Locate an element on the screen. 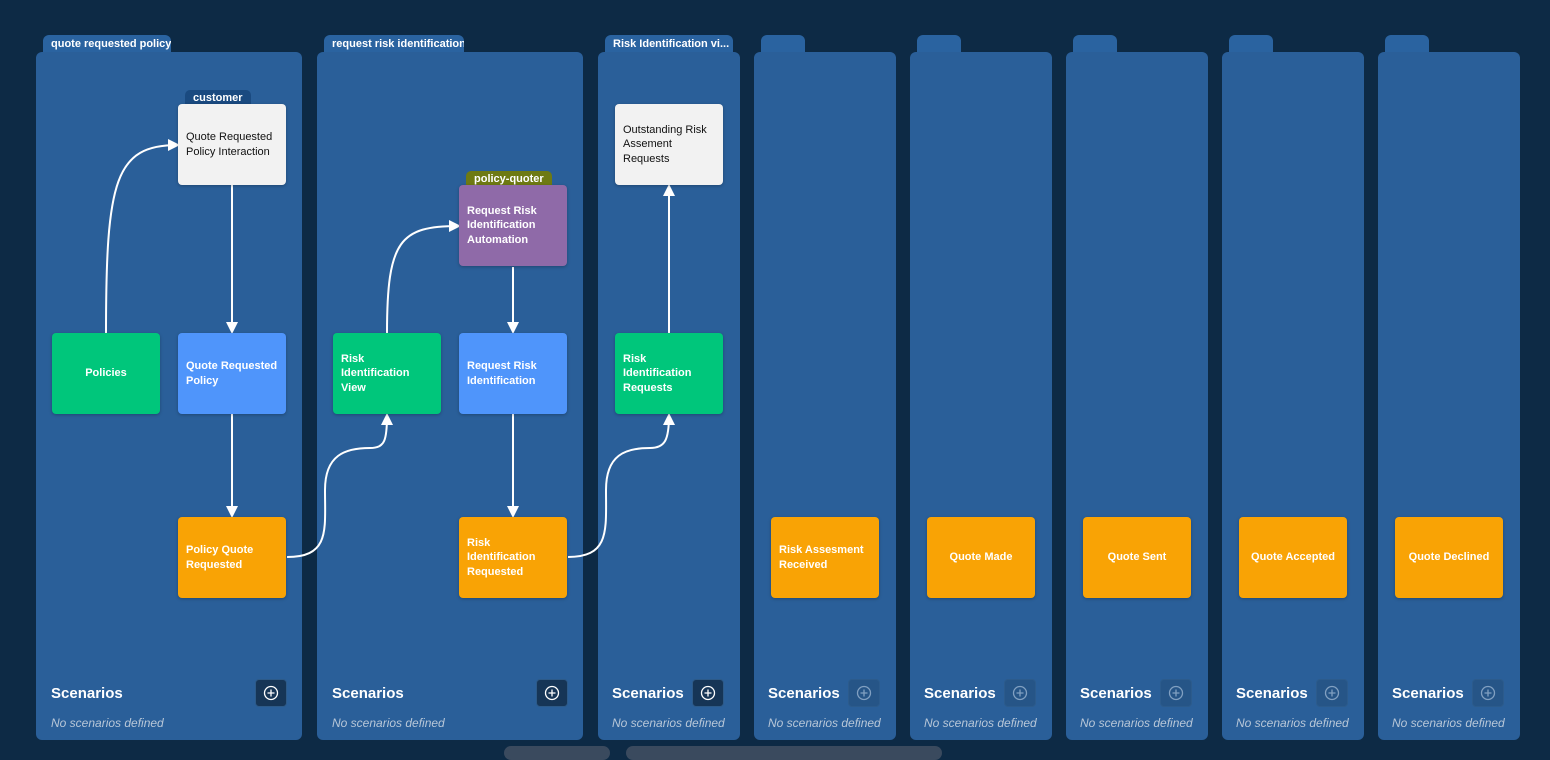 This screenshot has height=760, width=1550. command-request-risk-identification: Request Risk Identification is located at coordinates (513, 373).